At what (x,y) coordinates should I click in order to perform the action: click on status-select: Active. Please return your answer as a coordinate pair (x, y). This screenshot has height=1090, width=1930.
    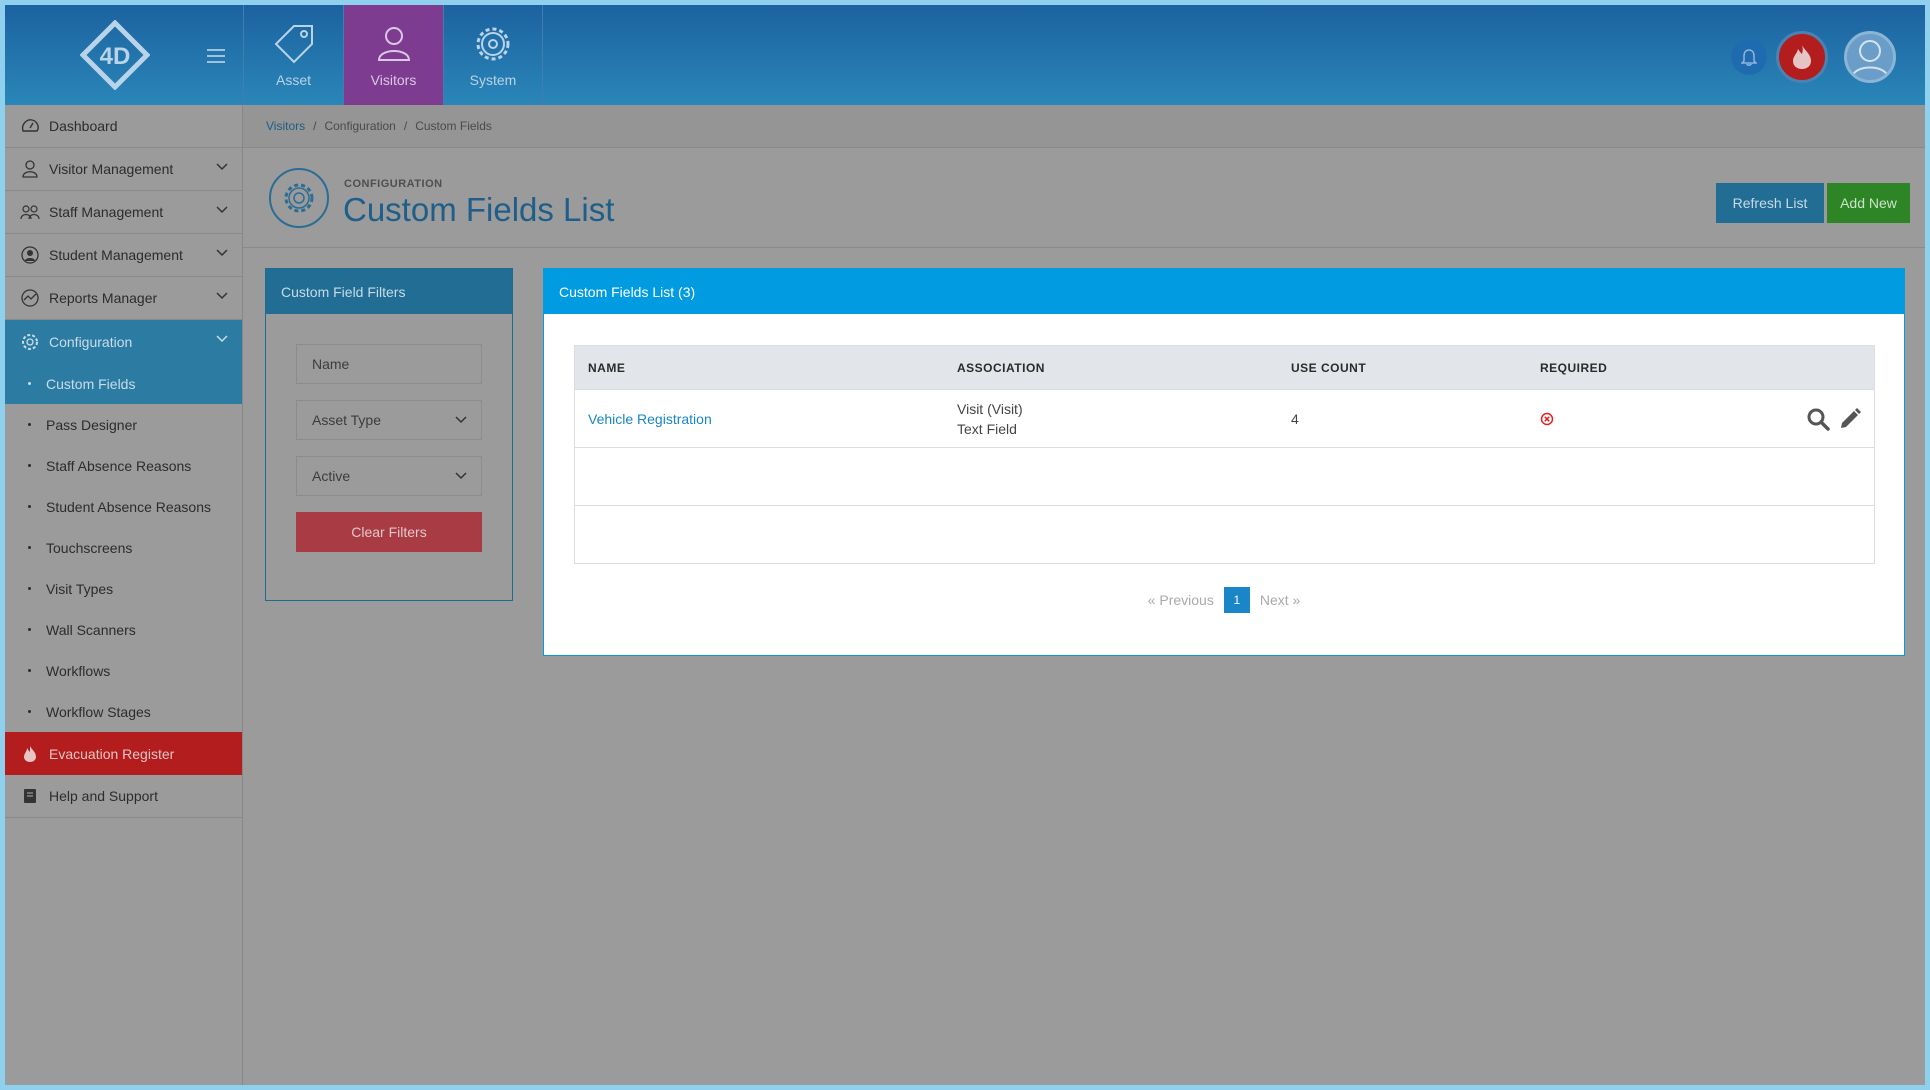
    Looking at the image, I should click on (389, 476).